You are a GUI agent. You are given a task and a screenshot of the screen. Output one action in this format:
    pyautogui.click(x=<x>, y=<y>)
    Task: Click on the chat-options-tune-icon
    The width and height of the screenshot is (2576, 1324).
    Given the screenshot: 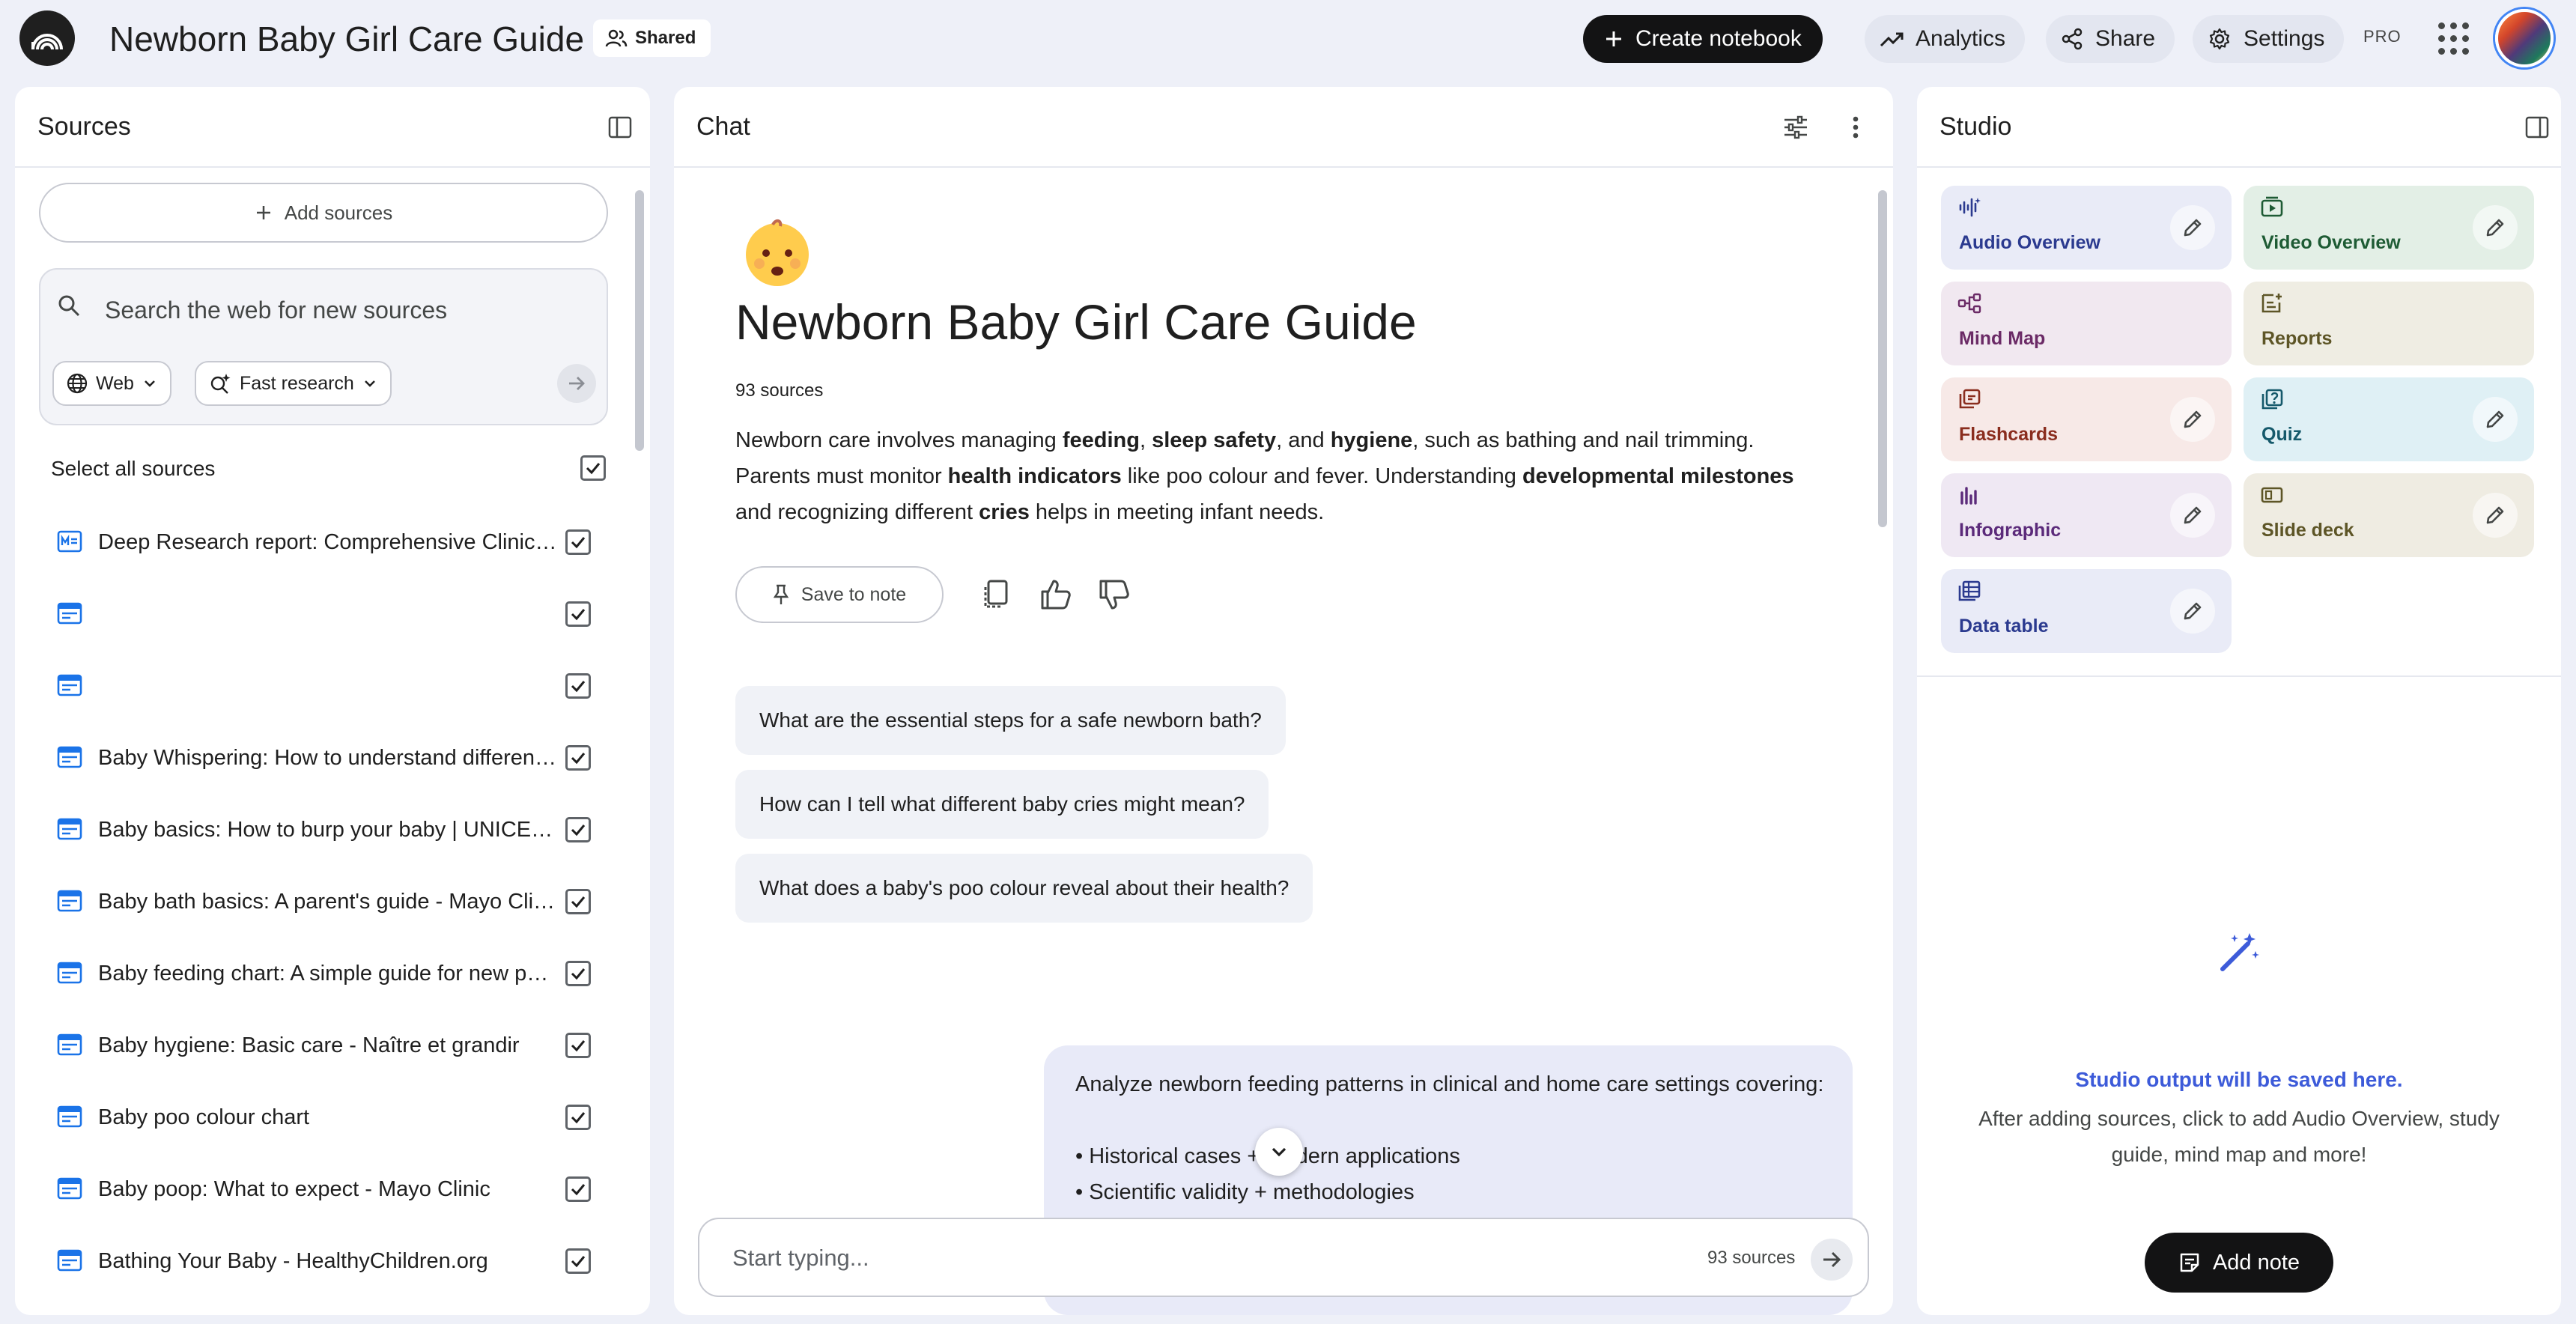 What is the action you would take?
    pyautogui.click(x=1795, y=127)
    